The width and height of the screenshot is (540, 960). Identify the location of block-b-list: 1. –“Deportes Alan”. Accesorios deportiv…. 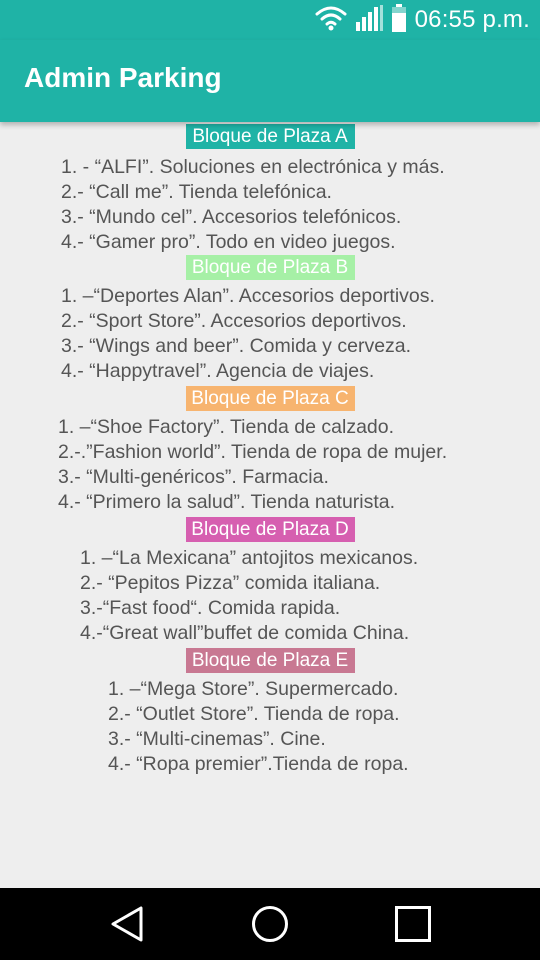
(248, 334).